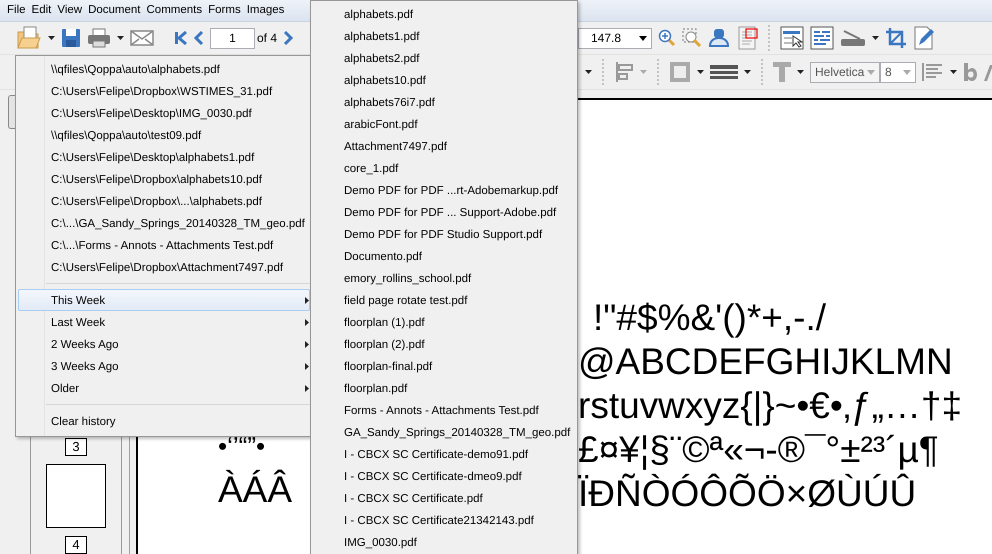 This screenshot has width=992, height=554. What do you see at coordinates (444, 147) in the screenshot?
I see `menu-item: Attachment7497.pdf` at bounding box center [444, 147].